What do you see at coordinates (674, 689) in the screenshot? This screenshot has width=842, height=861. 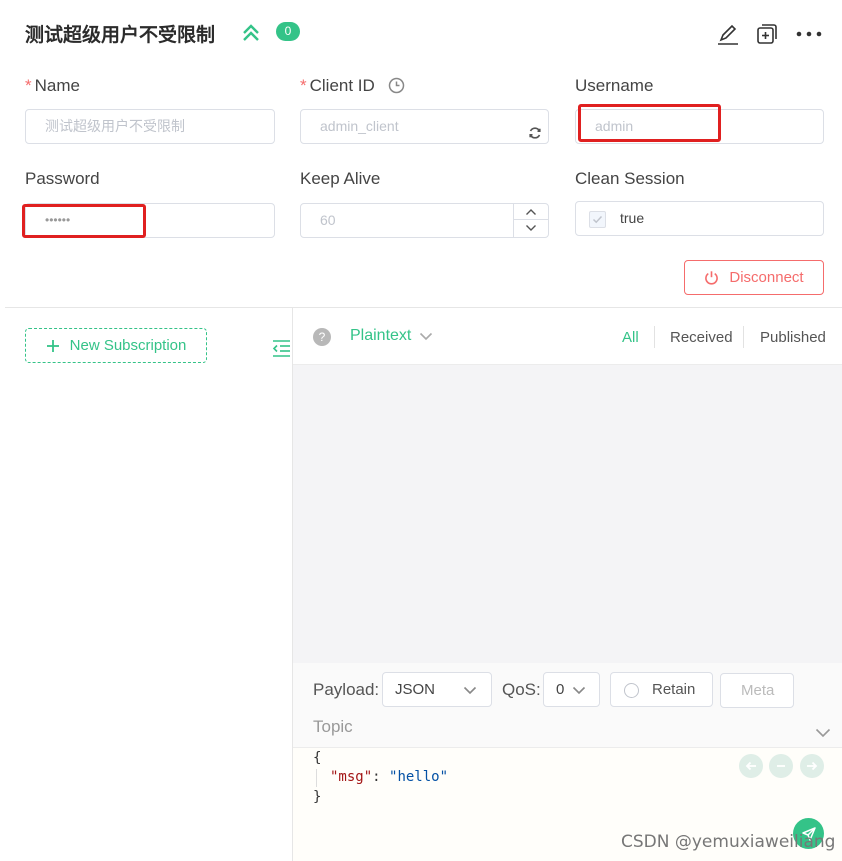 I see `retain-label: Retain` at bounding box center [674, 689].